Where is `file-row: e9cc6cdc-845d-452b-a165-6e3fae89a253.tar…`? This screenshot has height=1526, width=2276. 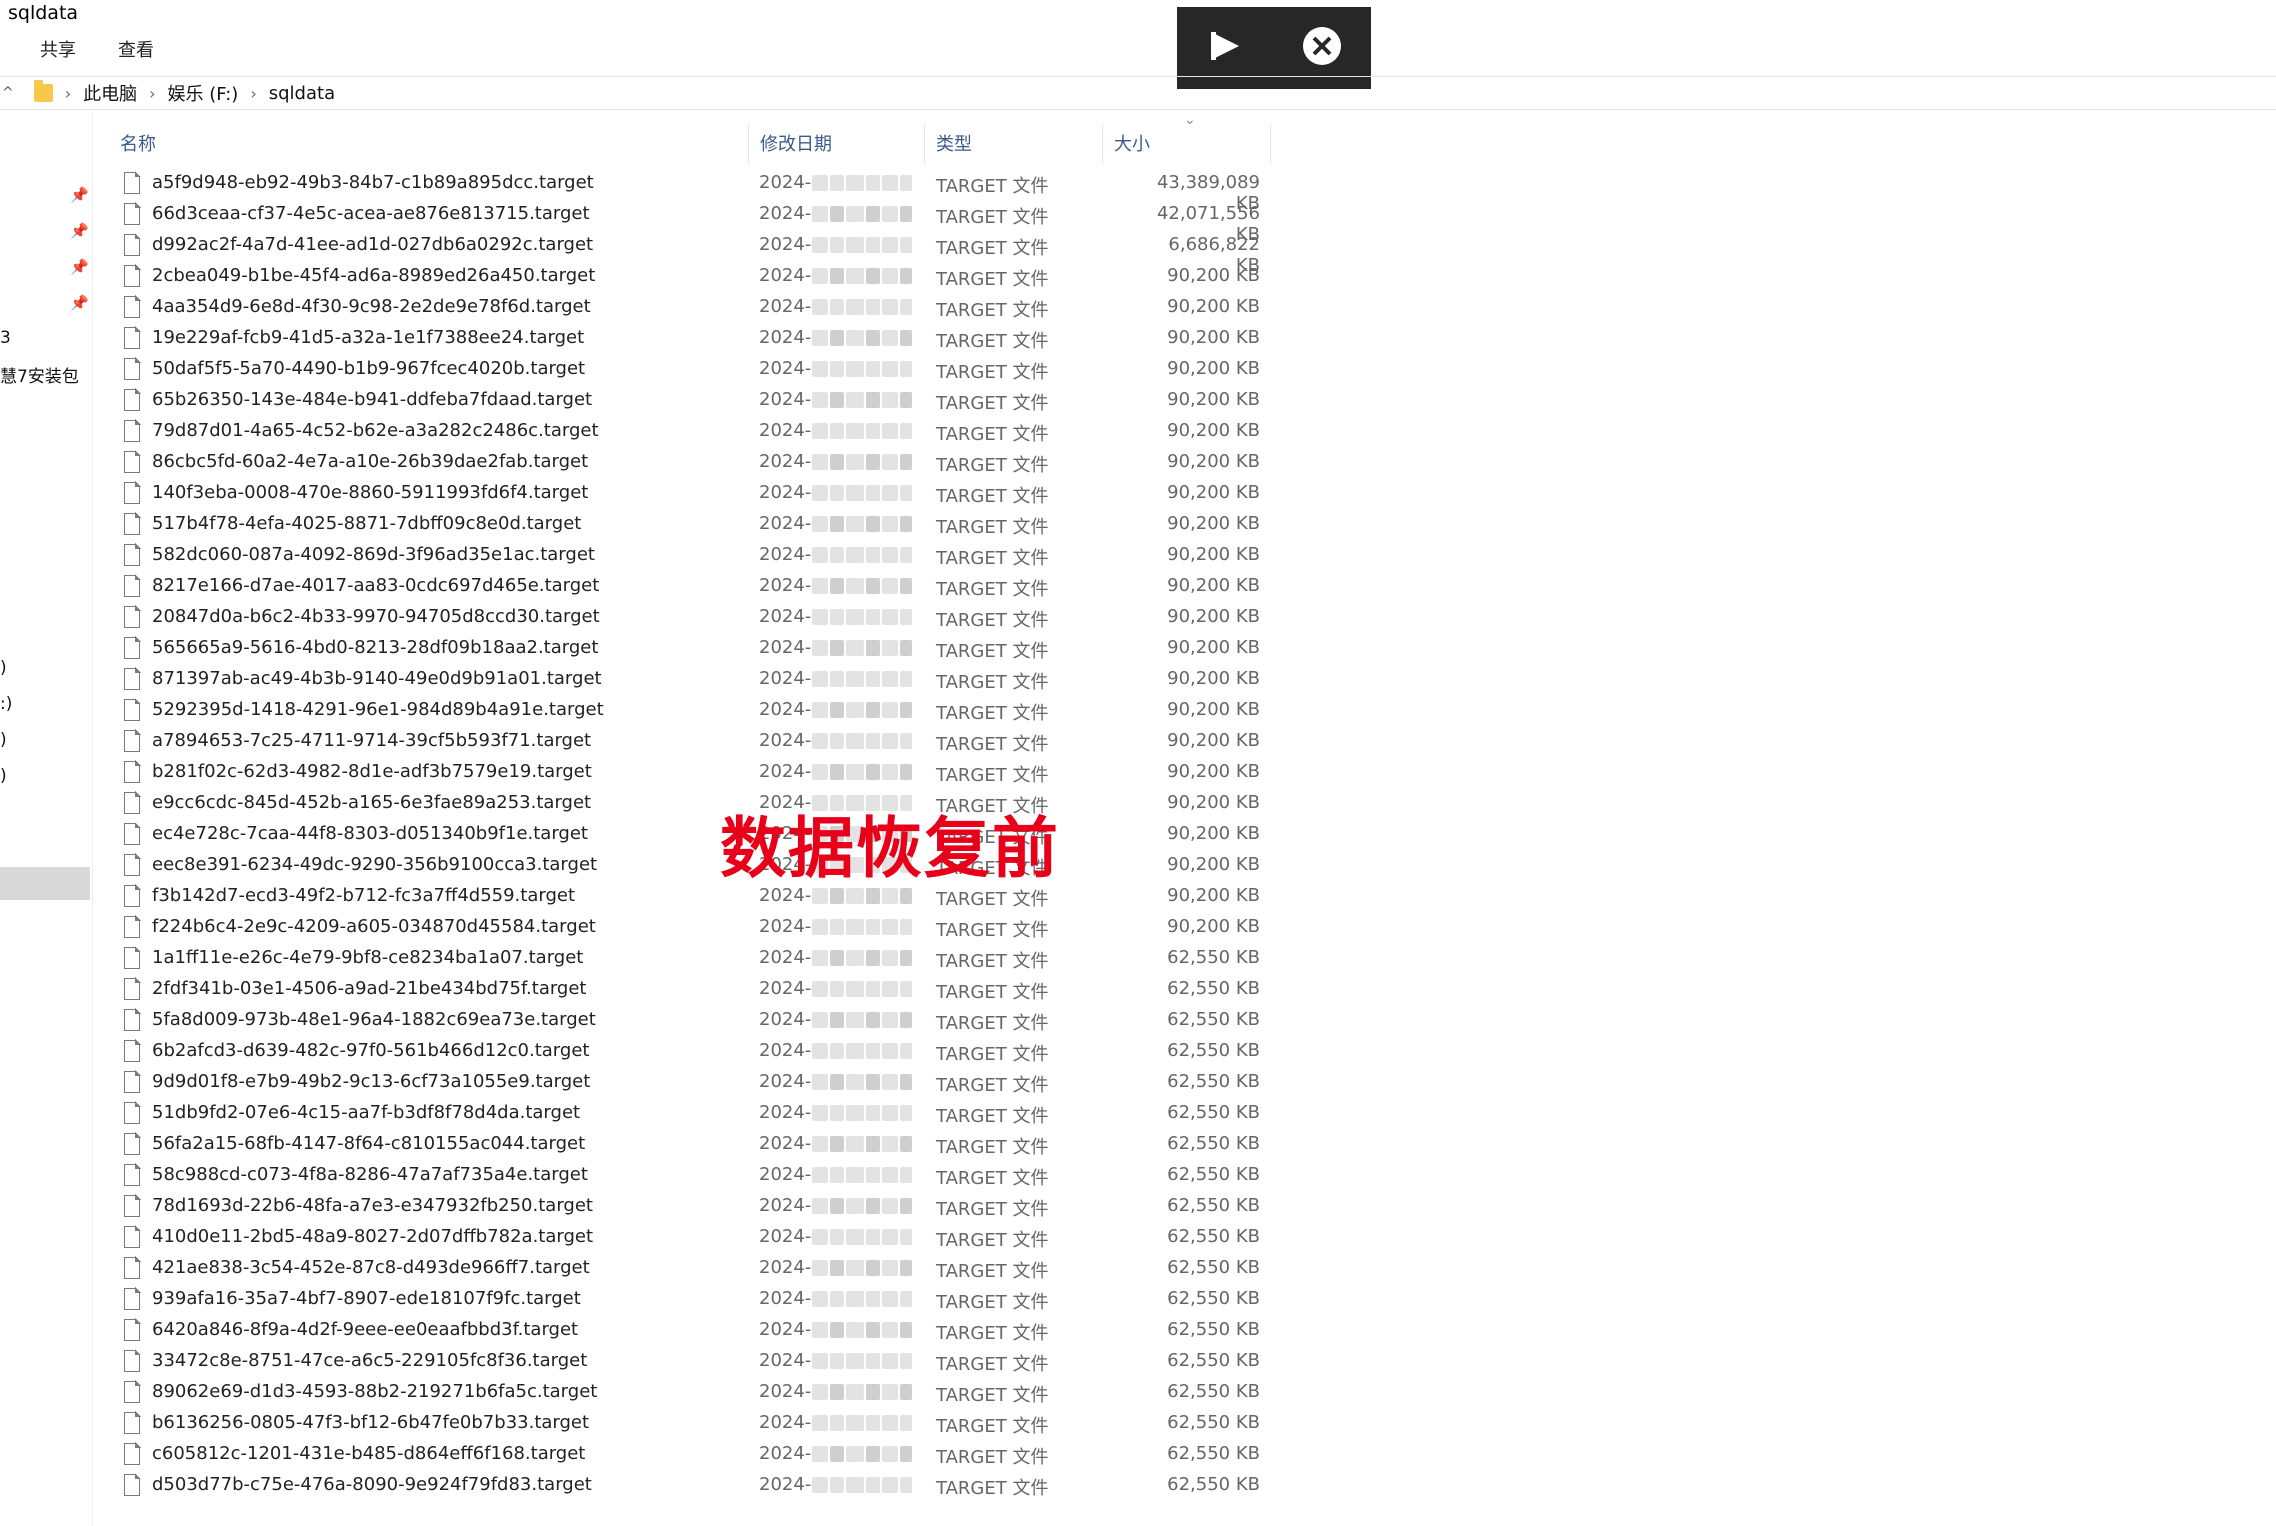
file-row: e9cc6cdc-845d-452b-a165-6e3fae89a253.tar… is located at coordinates (702, 804).